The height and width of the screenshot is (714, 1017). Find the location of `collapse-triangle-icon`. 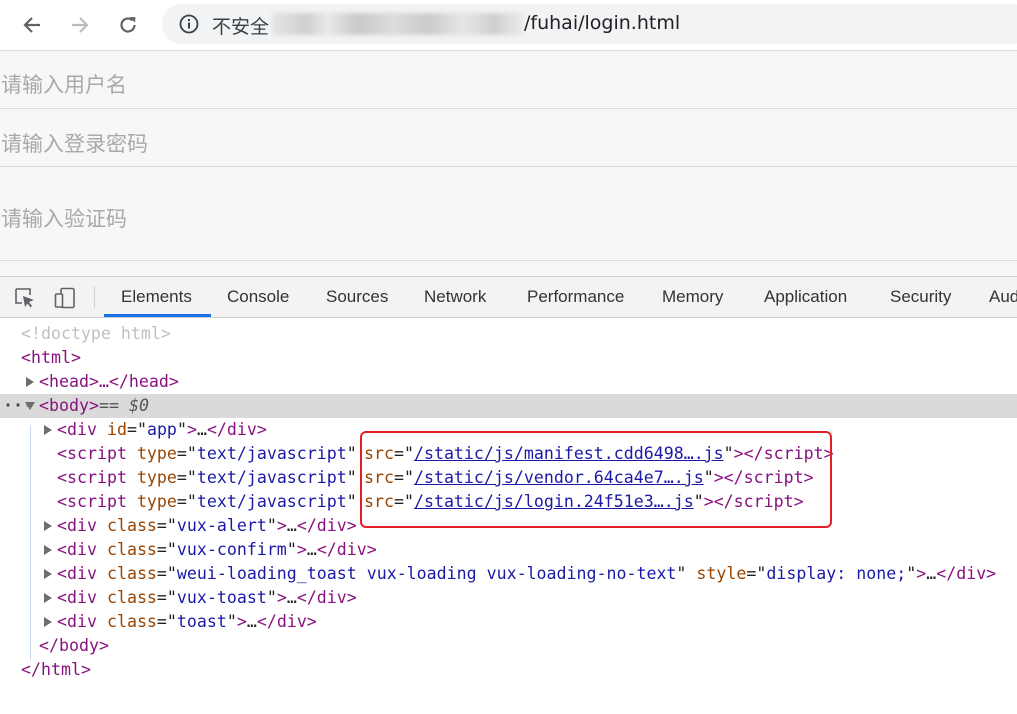

collapse-triangle-icon is located at coordinates (30, 406).